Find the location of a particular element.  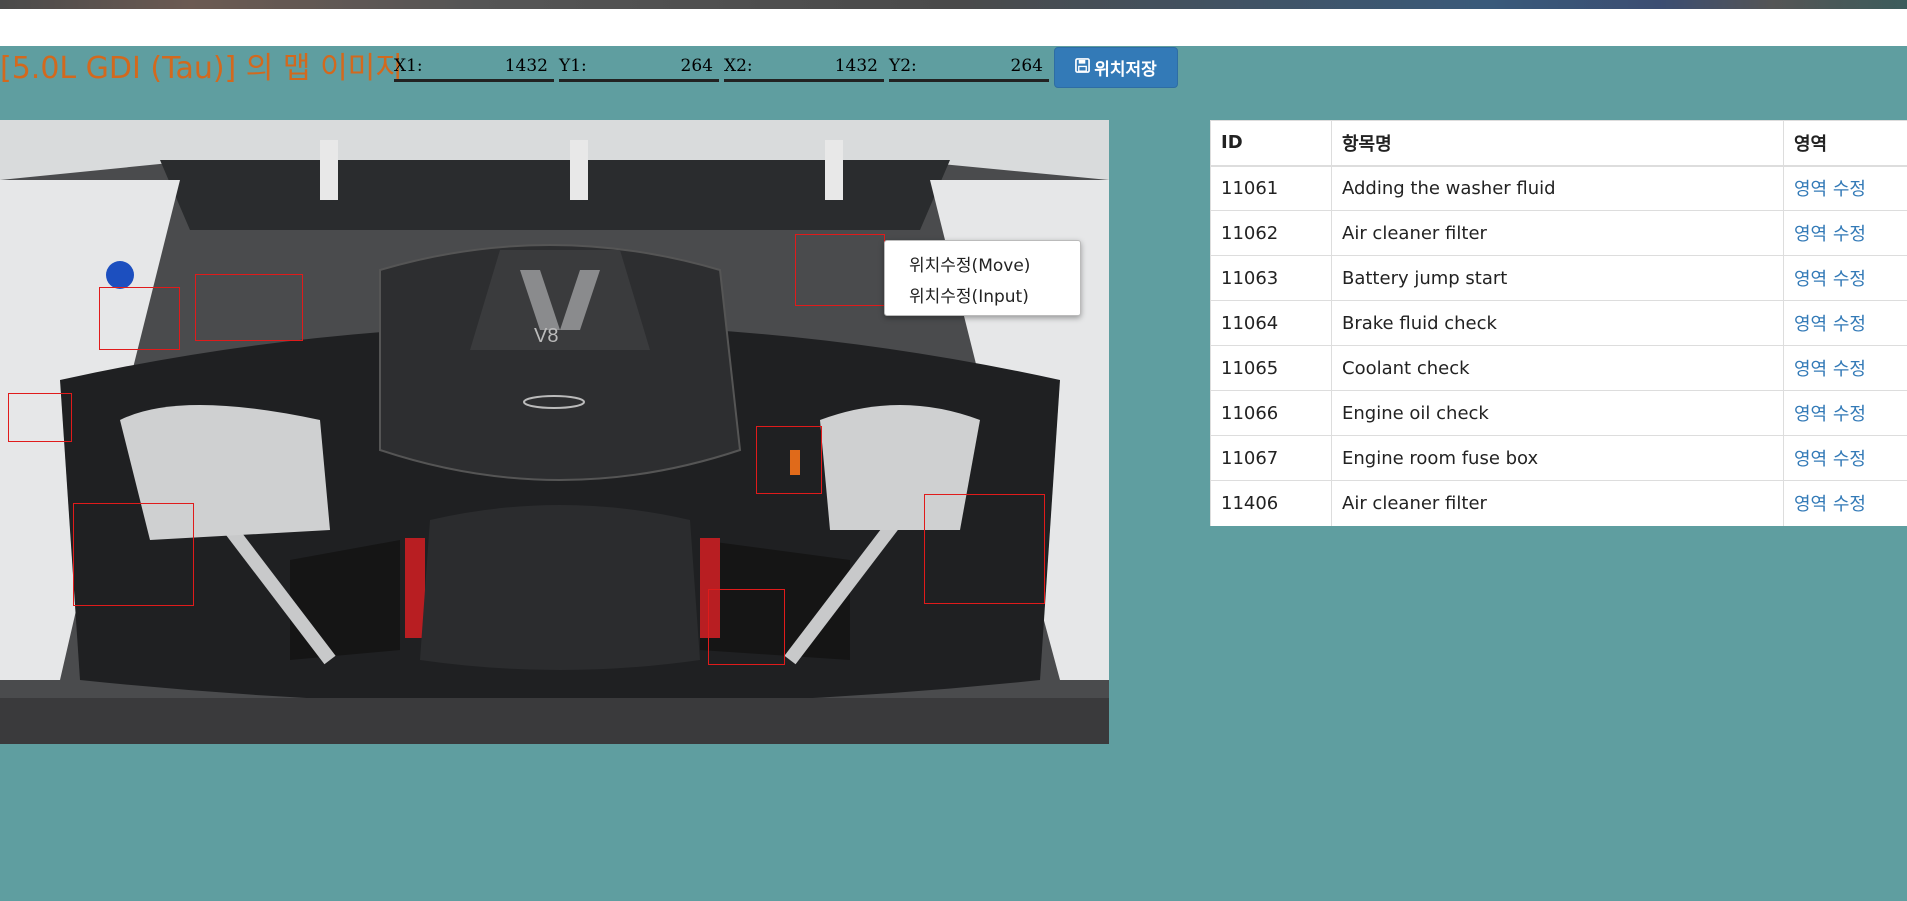

row-name: Battery jump start is located at coordinates (1557, 278).